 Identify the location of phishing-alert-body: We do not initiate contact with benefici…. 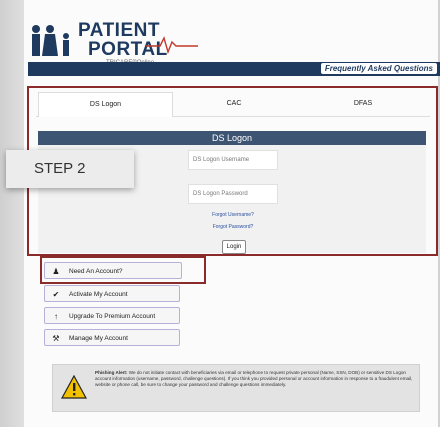
(254, 379).